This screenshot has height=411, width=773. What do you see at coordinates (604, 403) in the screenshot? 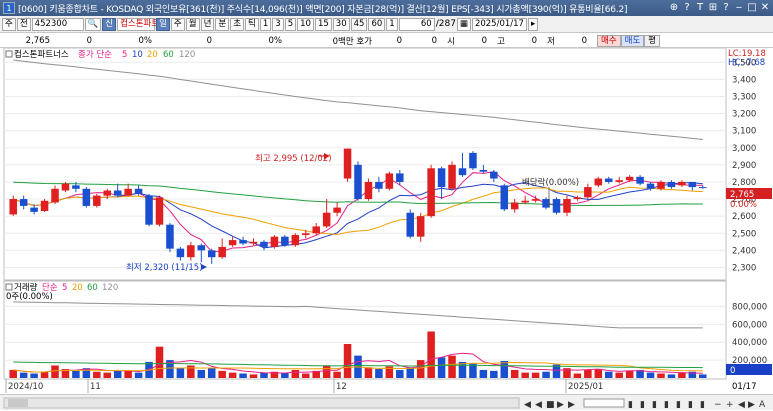
I see `zoom-slider` at bounding box center [604, 403].